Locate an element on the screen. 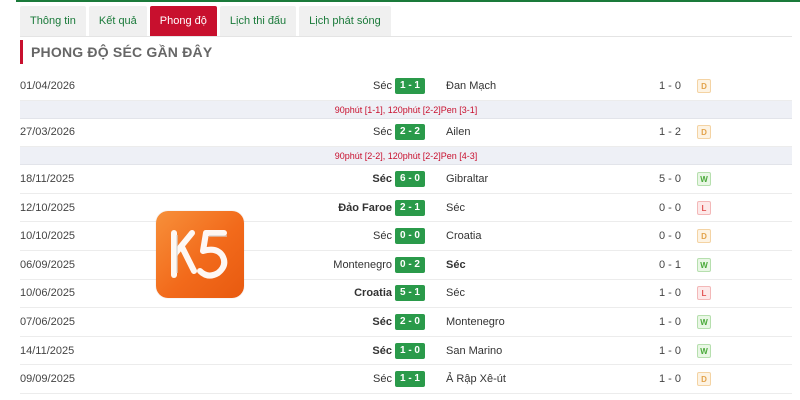 The image size is (800, 400). match-date: 27/03/2026 is located at coordinates (48, 132).